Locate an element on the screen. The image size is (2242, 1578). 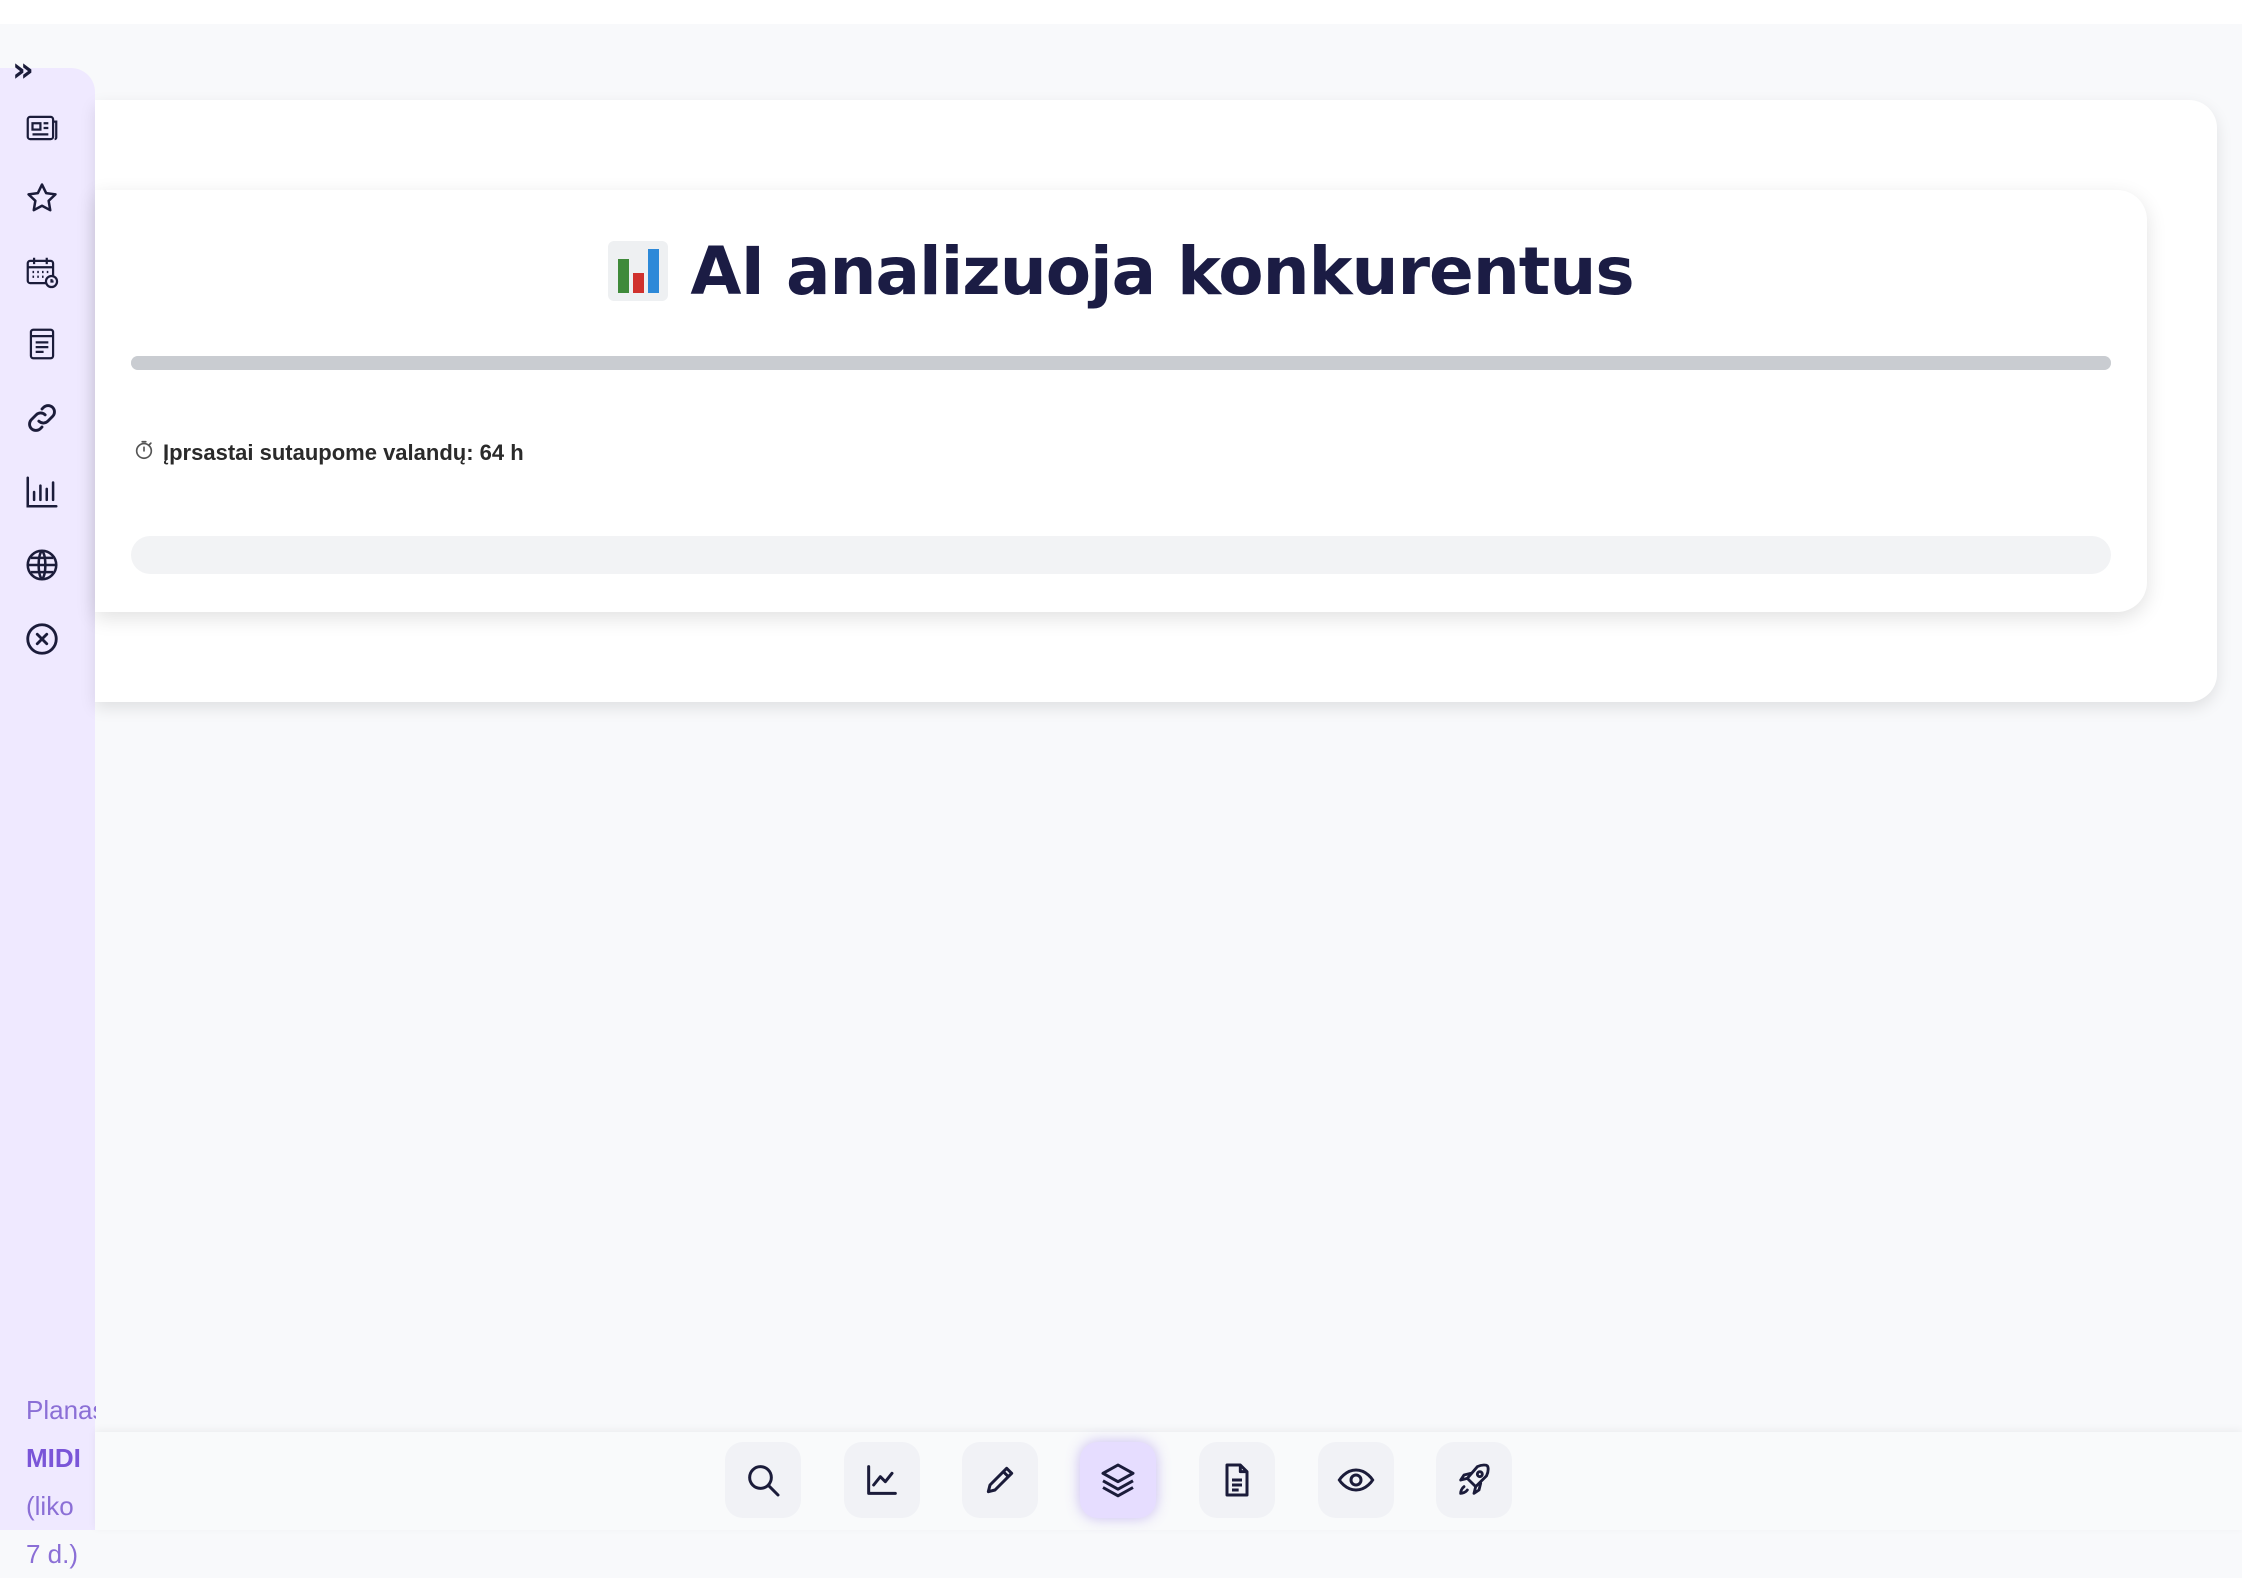
expand-sidebar-button: » is located at coordinates (26, 70).